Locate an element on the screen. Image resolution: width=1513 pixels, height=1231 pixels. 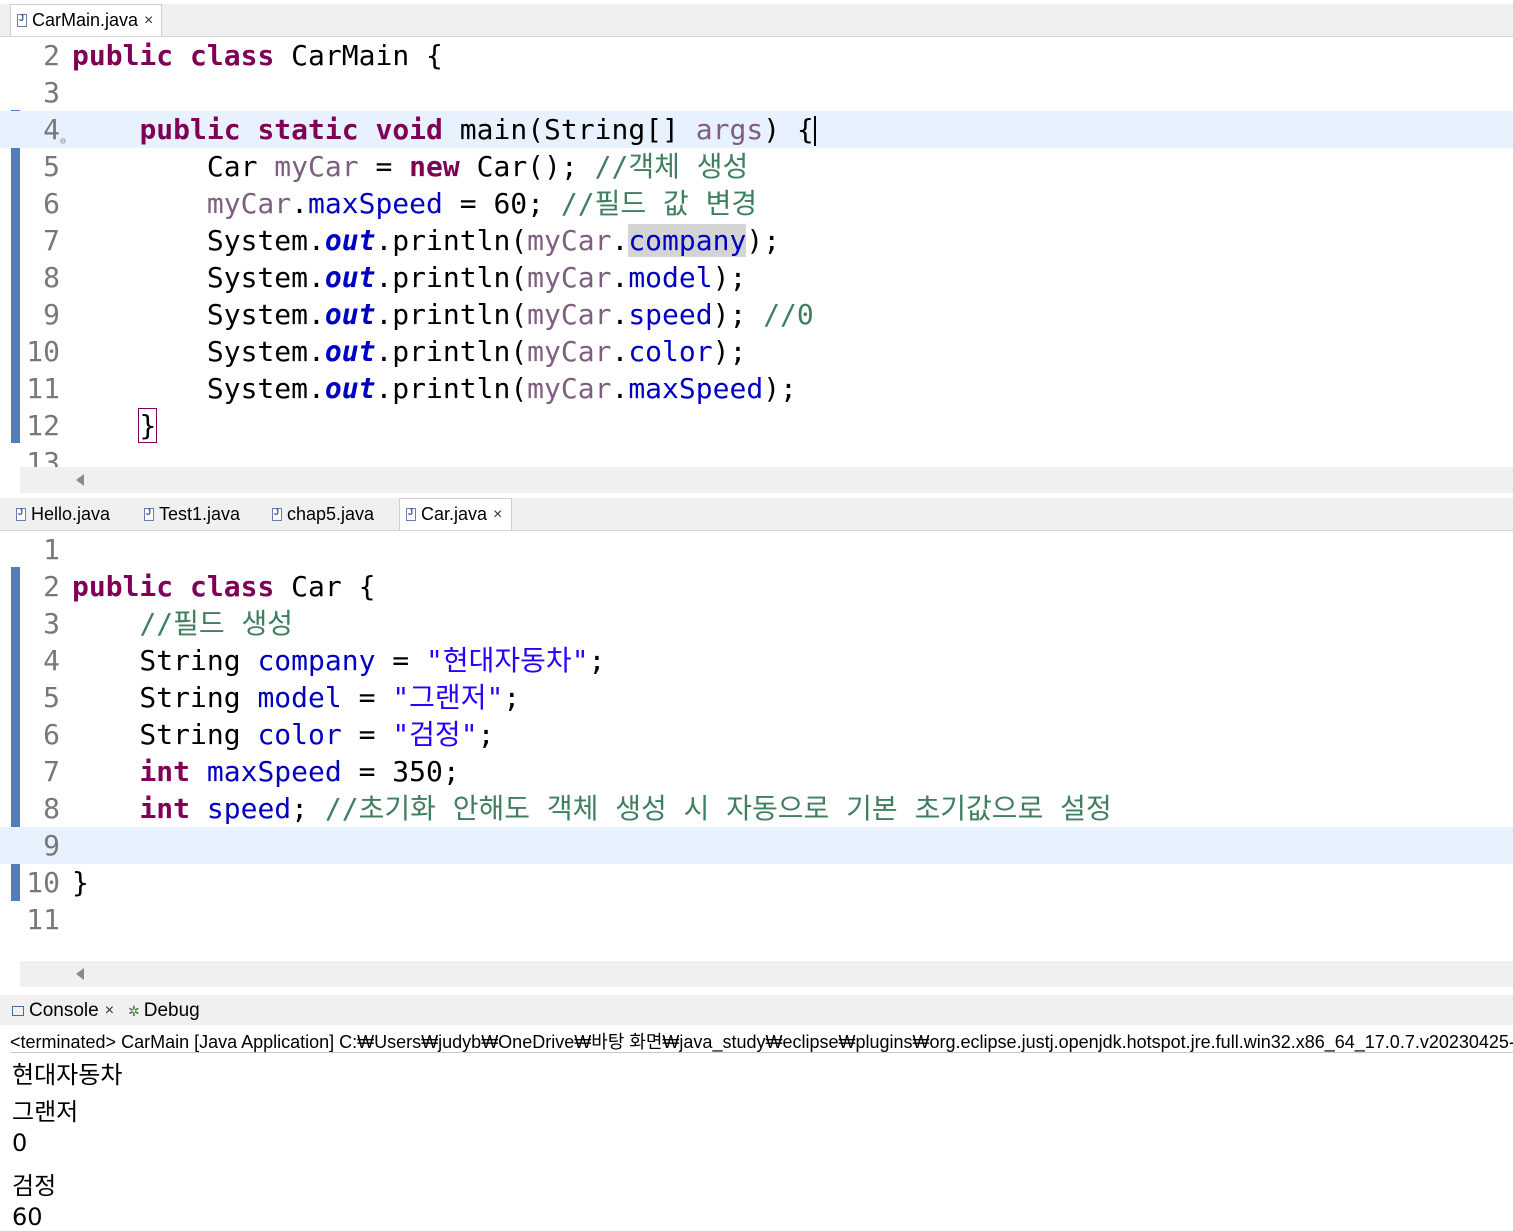
code-token: company is located at coordinates (316, 660).